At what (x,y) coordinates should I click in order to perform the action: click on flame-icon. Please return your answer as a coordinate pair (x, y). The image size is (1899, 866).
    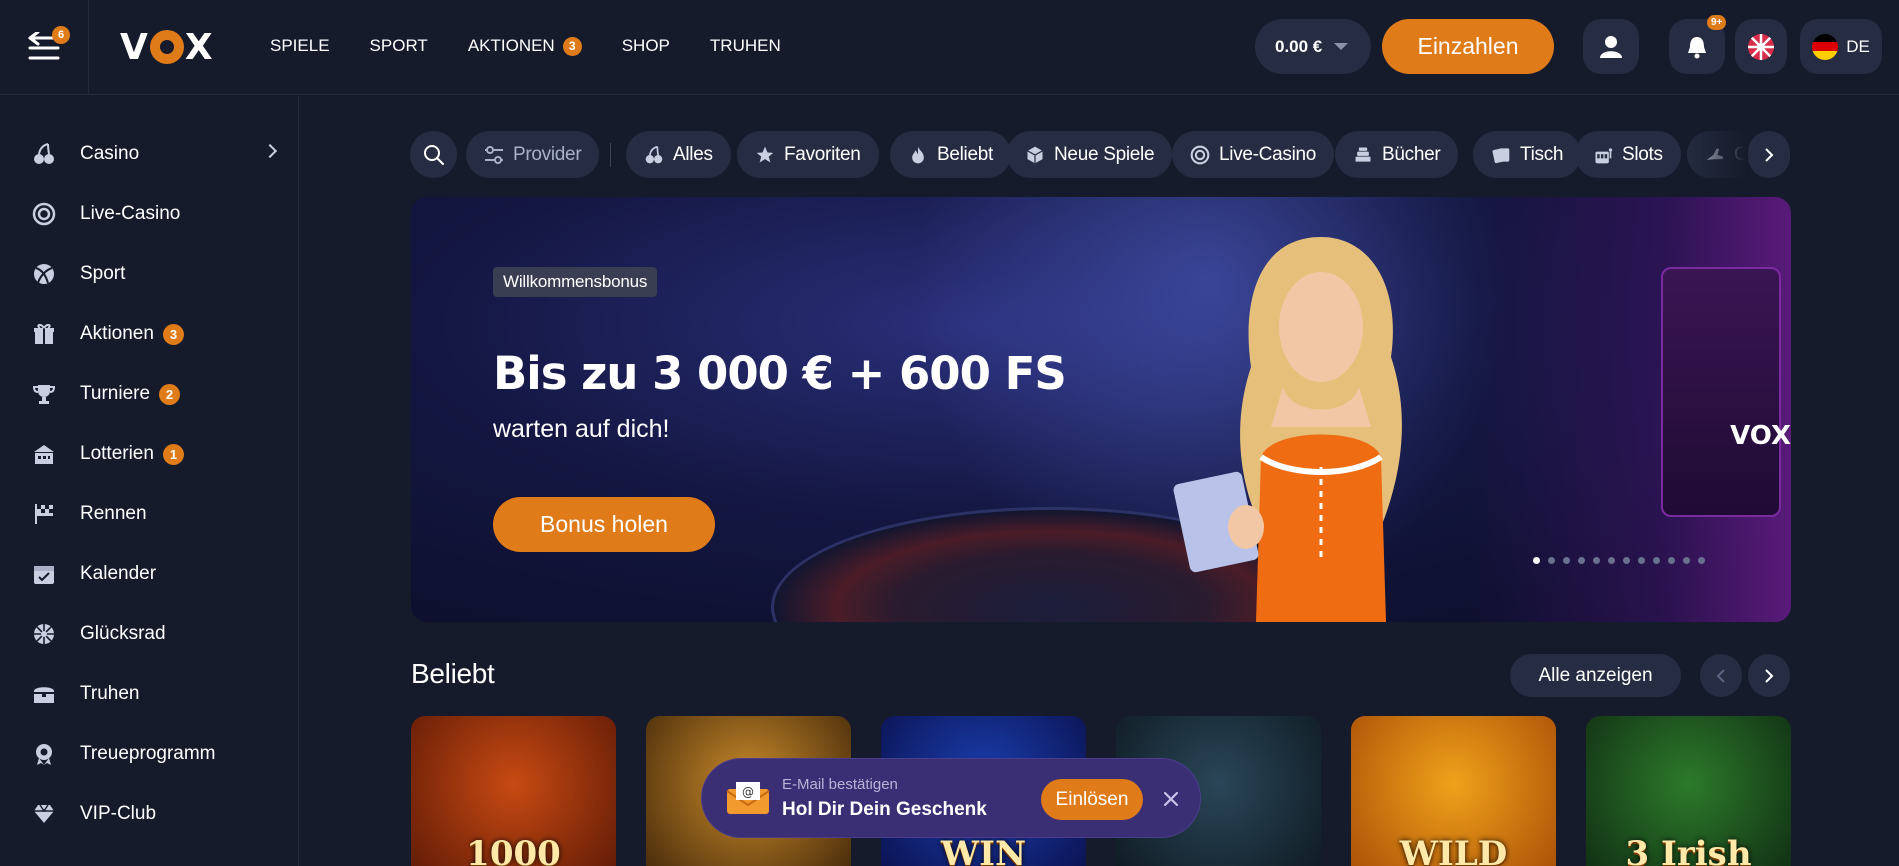
    Looking at the image, I should click on (918, 155).